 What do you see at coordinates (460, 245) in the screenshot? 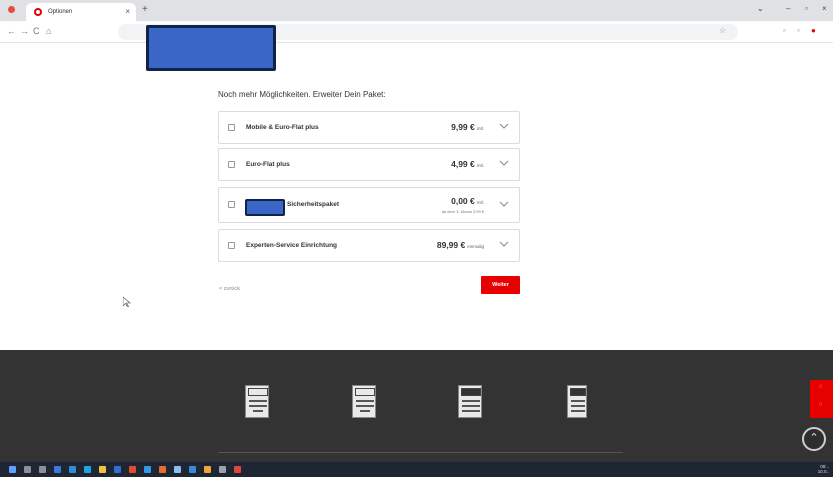
I see `option-price: 89,99 € einmalig` at bounding box center [460, 245].